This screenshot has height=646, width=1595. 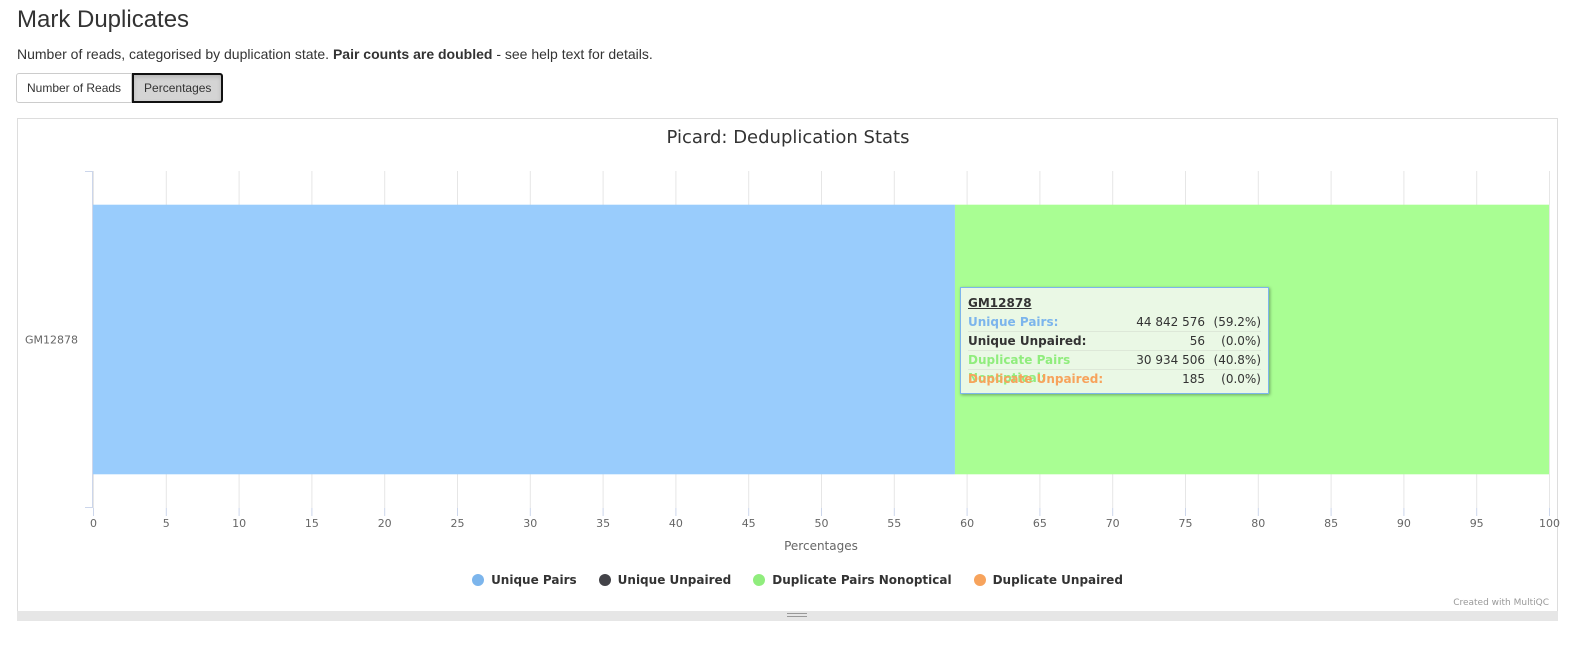 I want to click on tooltip-count: 185, so click(x=1193, y=379).